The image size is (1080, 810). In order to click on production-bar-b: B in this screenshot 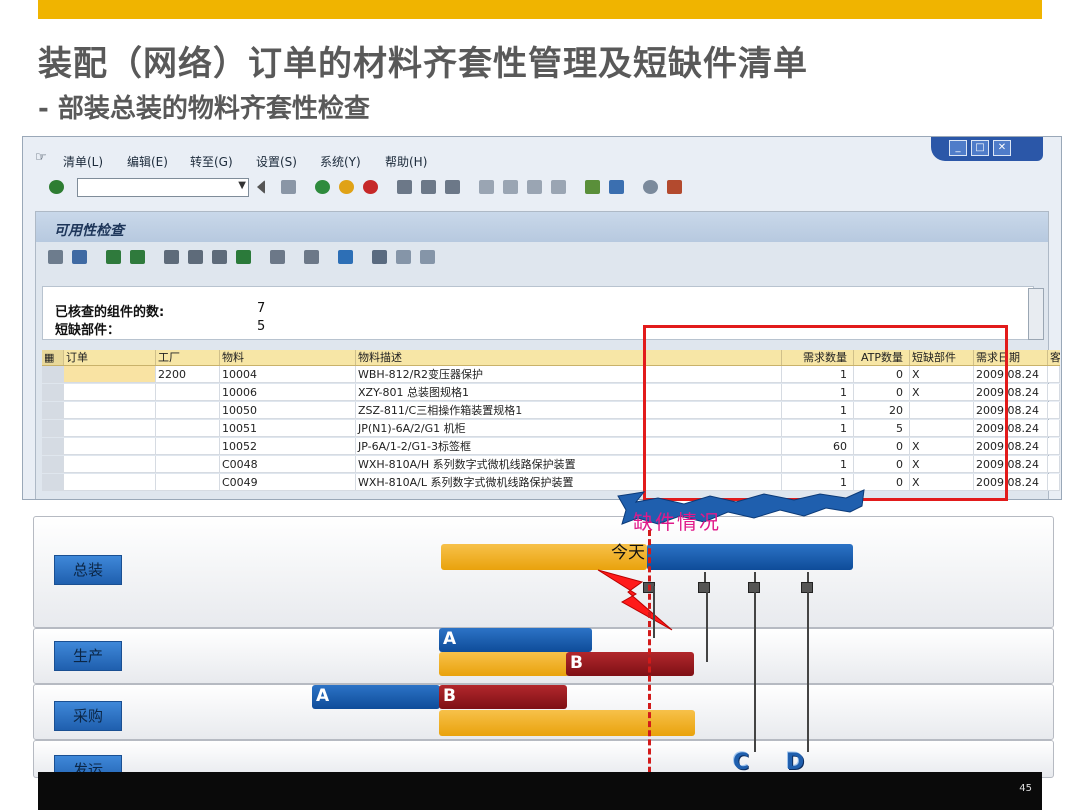, I will do `click(630, 664)`.